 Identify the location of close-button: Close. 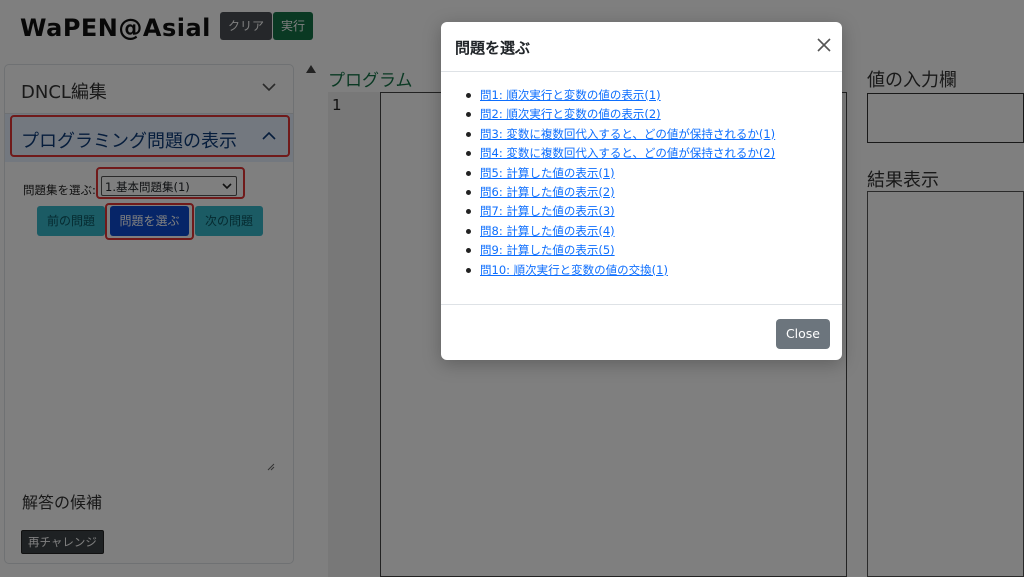
(802, 334).